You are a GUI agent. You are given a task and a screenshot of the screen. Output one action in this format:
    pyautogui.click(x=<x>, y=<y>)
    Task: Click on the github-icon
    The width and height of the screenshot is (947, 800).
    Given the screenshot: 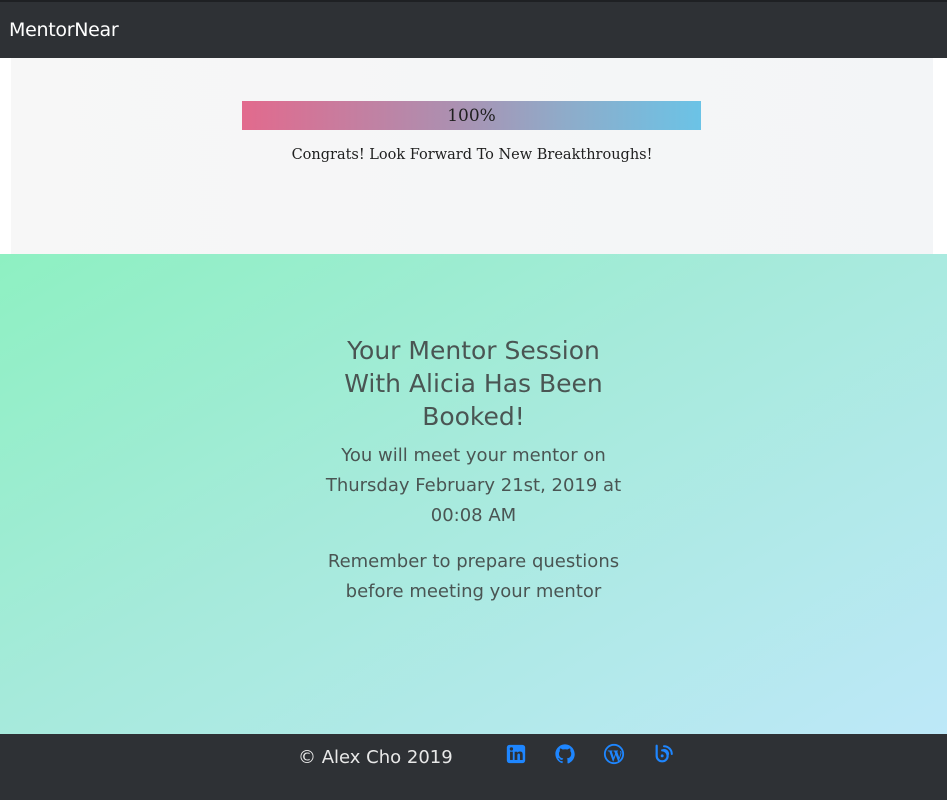 What is the action you would take?
    pyautogui.click(x=565, y=754)
    